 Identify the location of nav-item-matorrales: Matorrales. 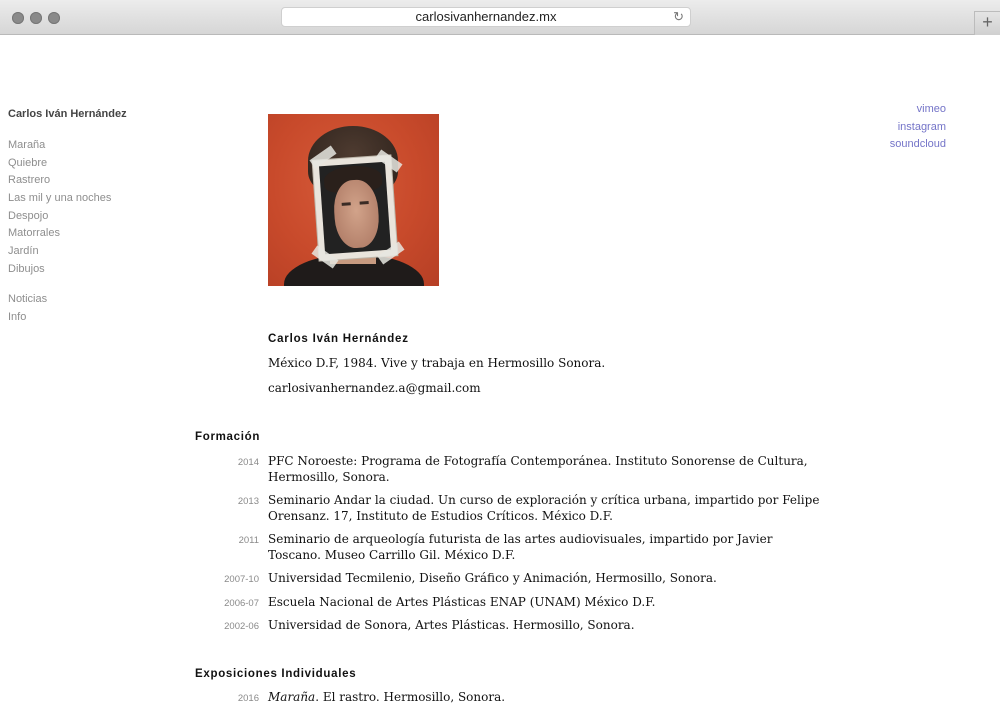
(59, 234).